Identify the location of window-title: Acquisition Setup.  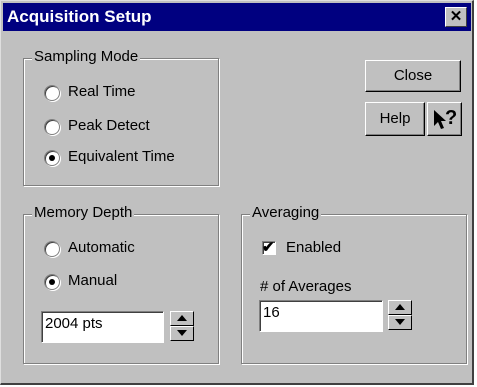
(79, 16).